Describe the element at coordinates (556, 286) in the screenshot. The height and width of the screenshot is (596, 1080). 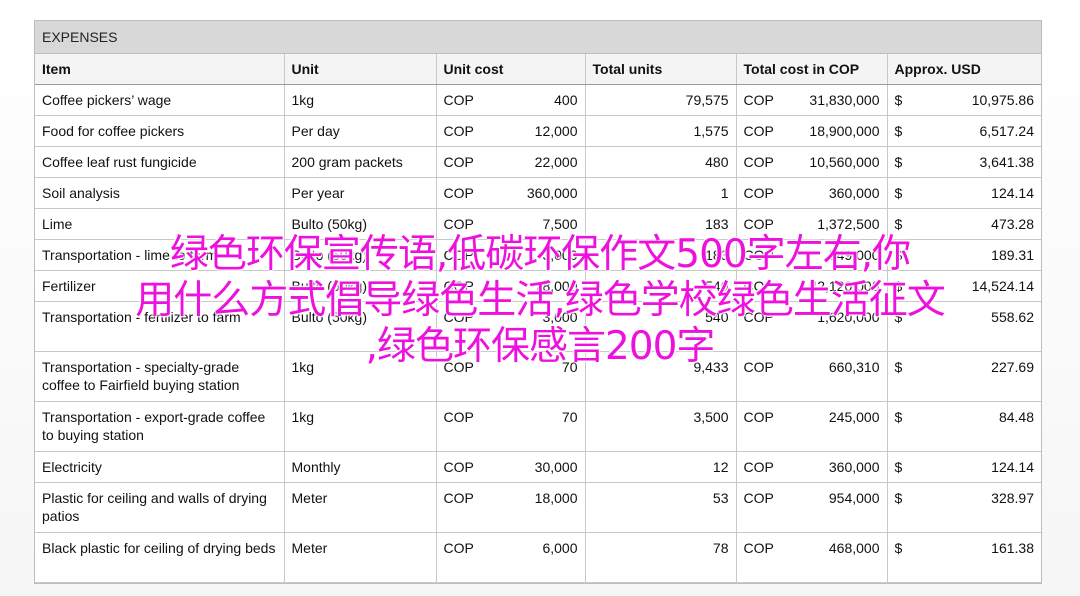
I see `unit-cost-value: 78,000` at that location.